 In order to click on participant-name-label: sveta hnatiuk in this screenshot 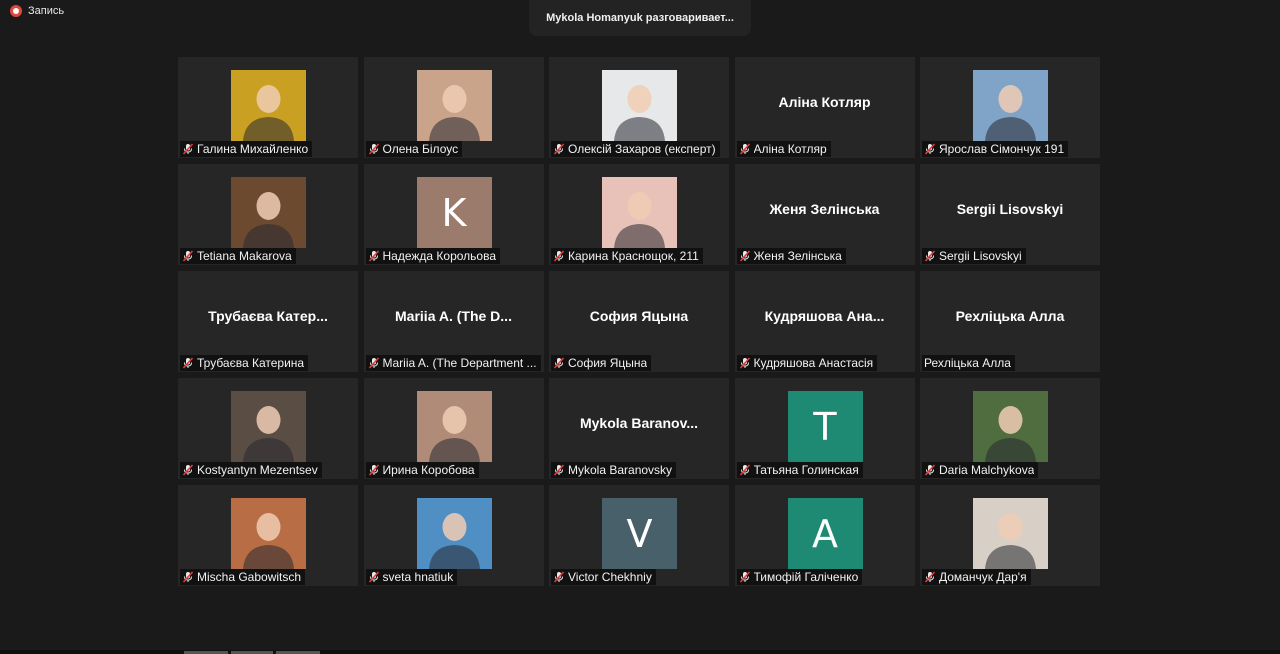, I will do `click(411, 577)`.